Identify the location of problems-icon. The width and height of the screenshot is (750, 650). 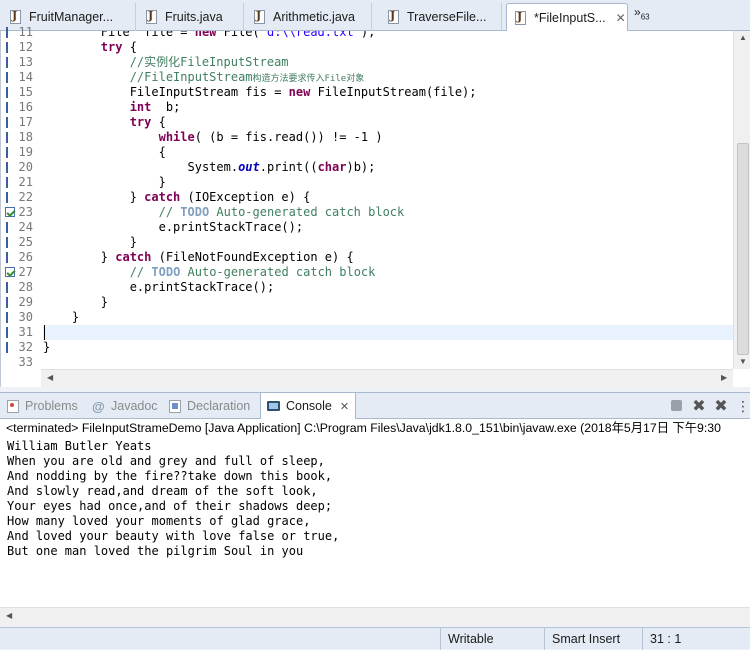
(13, 406).